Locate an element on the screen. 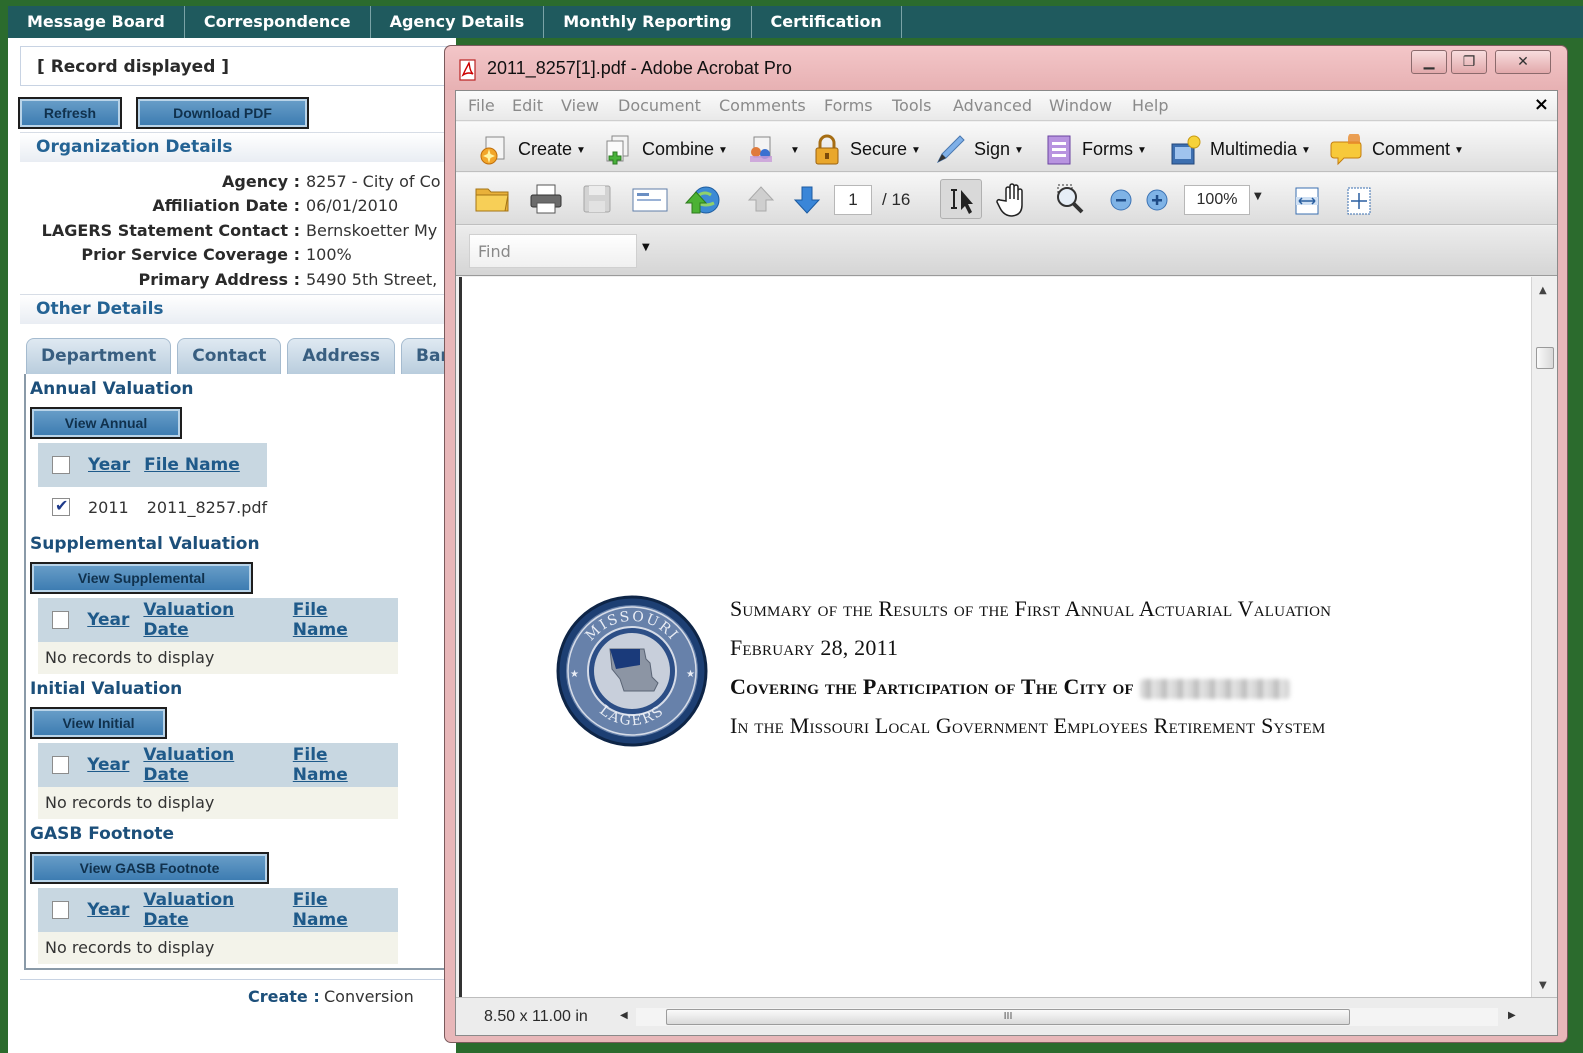 Image resolution: width=1583 pixels, height=1053 pixels. save-icon is located at coordinates (597, 199).